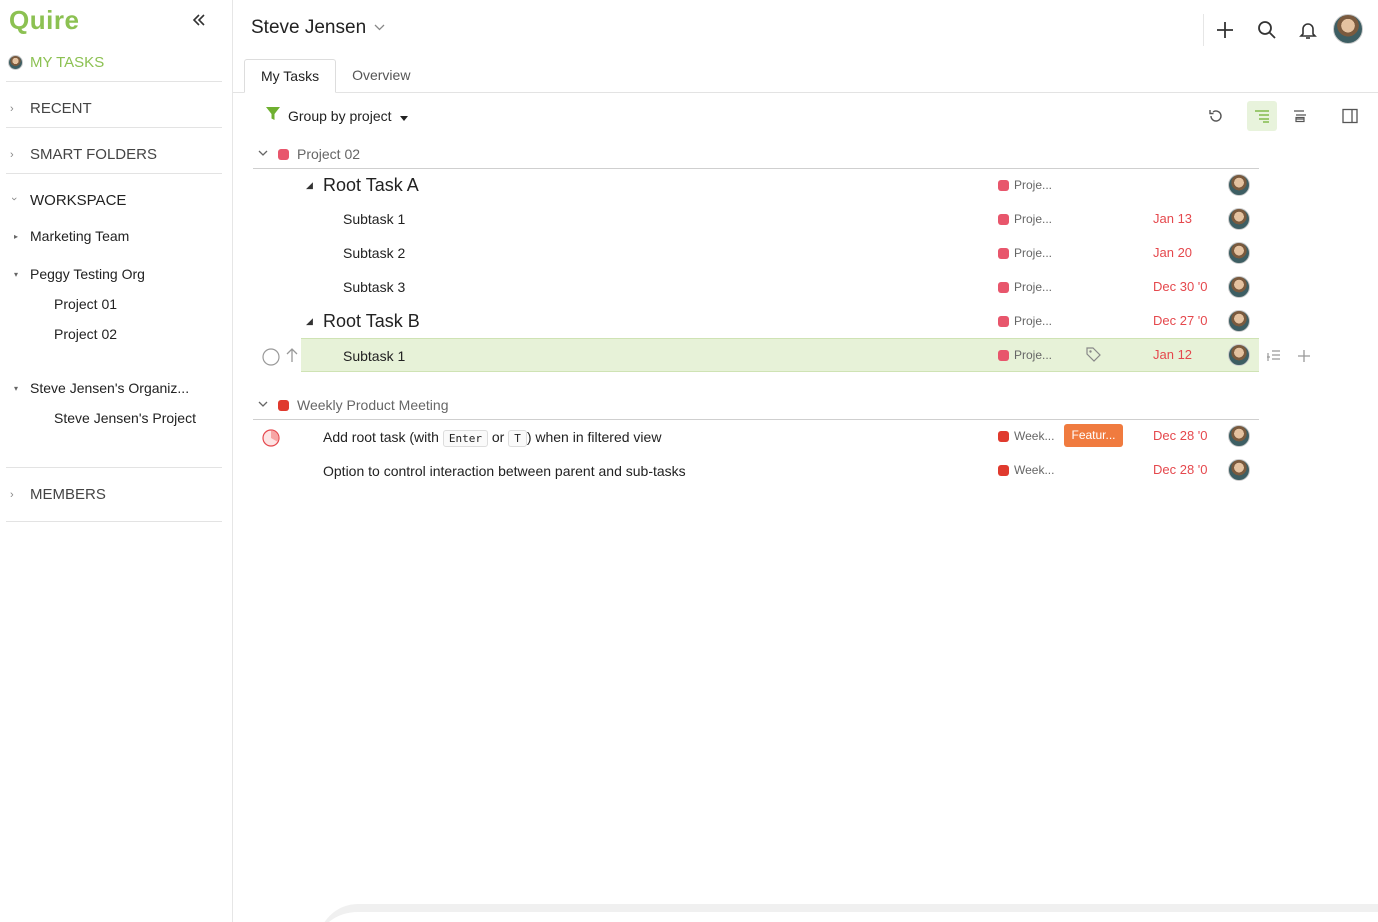 This screenshot has width=1378, height=922. What do you see at coordinates (1350, 116) in the screenshot?
I see `side-panel-icon` at bounding box center [1350, 116].